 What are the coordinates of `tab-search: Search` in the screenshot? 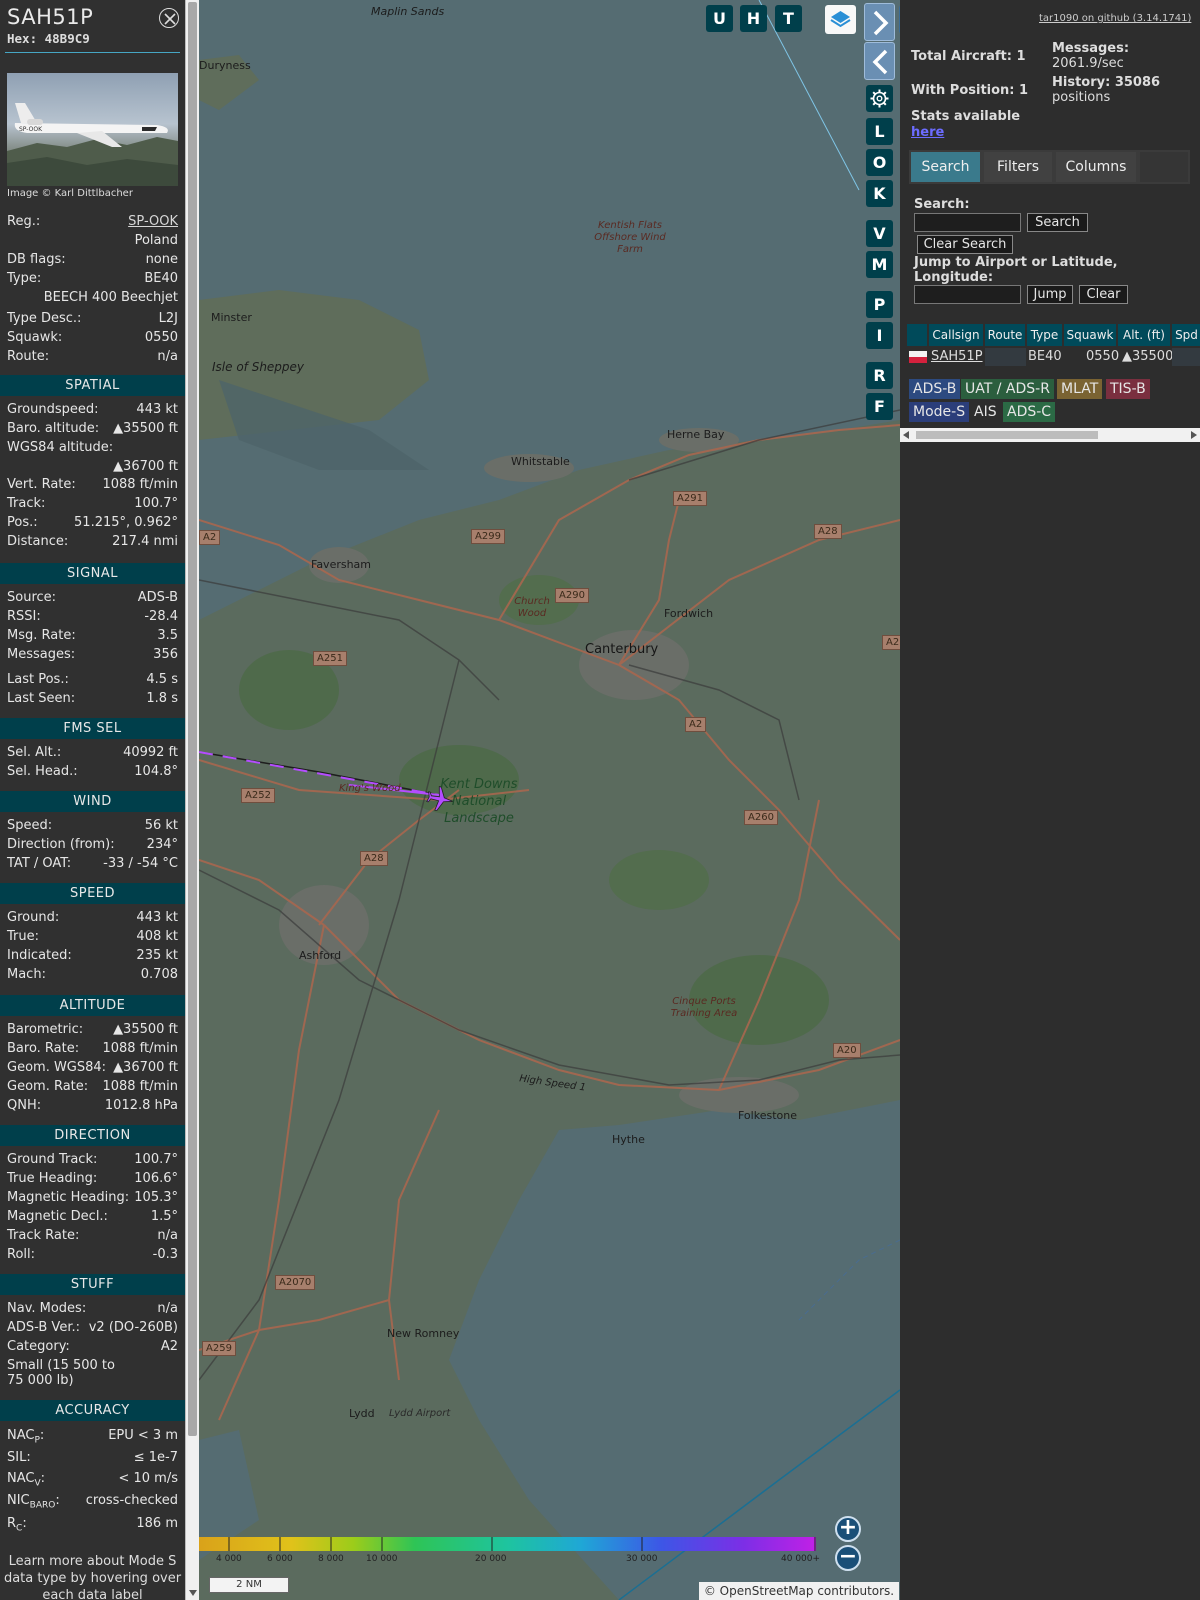 It's located at (945, 167).